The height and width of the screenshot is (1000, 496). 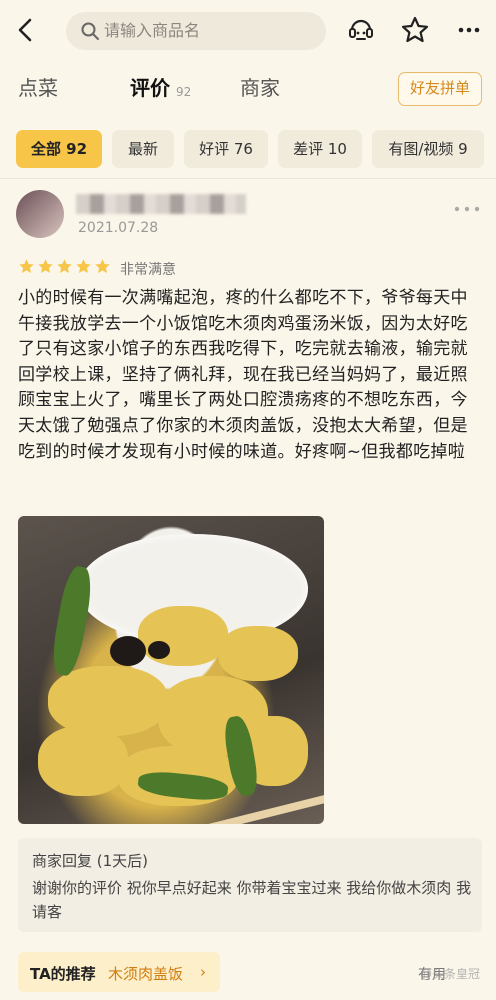 I want to click on friend-group-order-button: 好友拼单, so click(x=440, y=89).